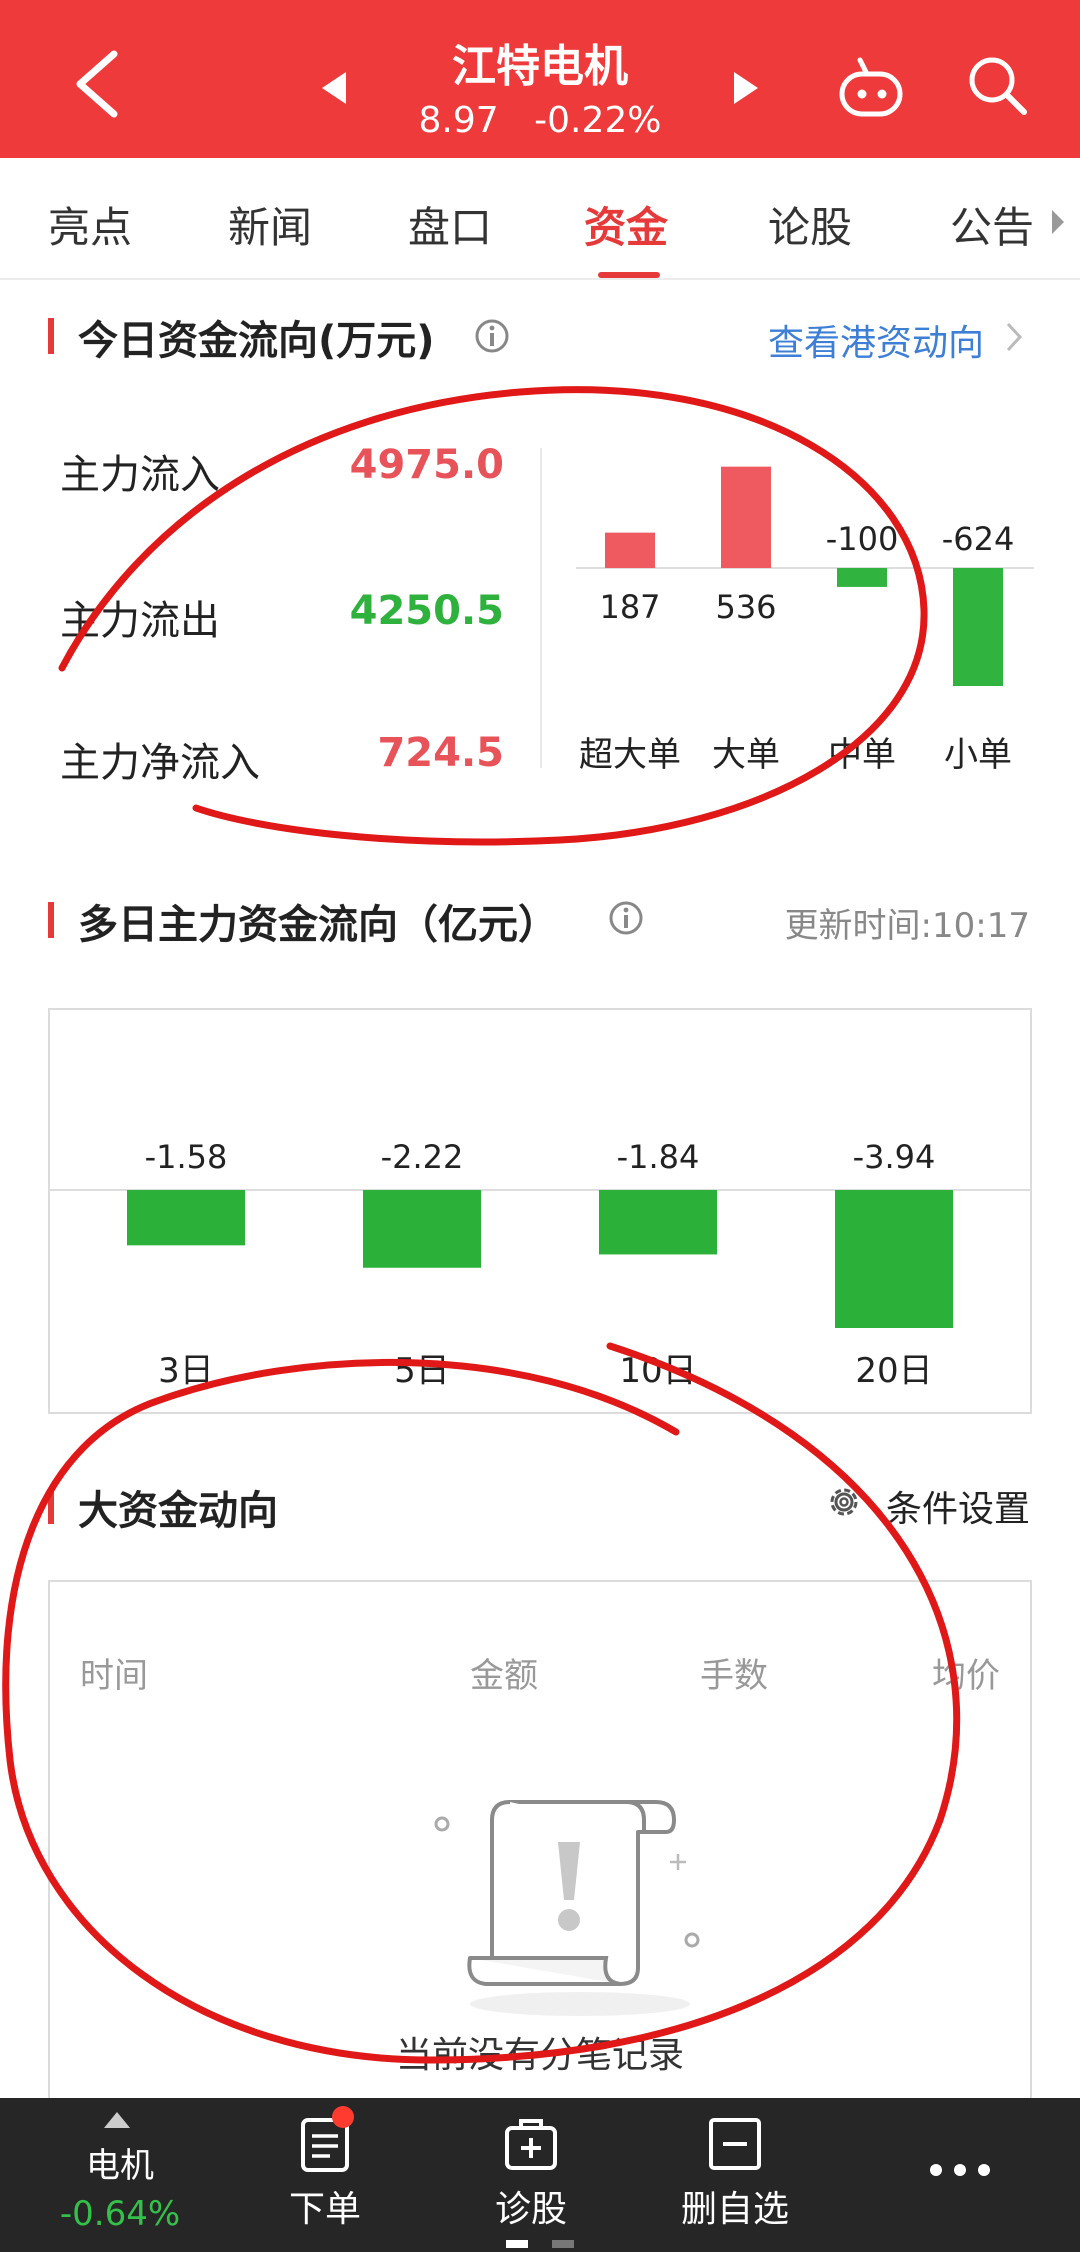 The image size is (1080, 2252). Describe the element at coordinates (114, 1676) in the screenshot. I see `column-header-time: 时间` at that location.